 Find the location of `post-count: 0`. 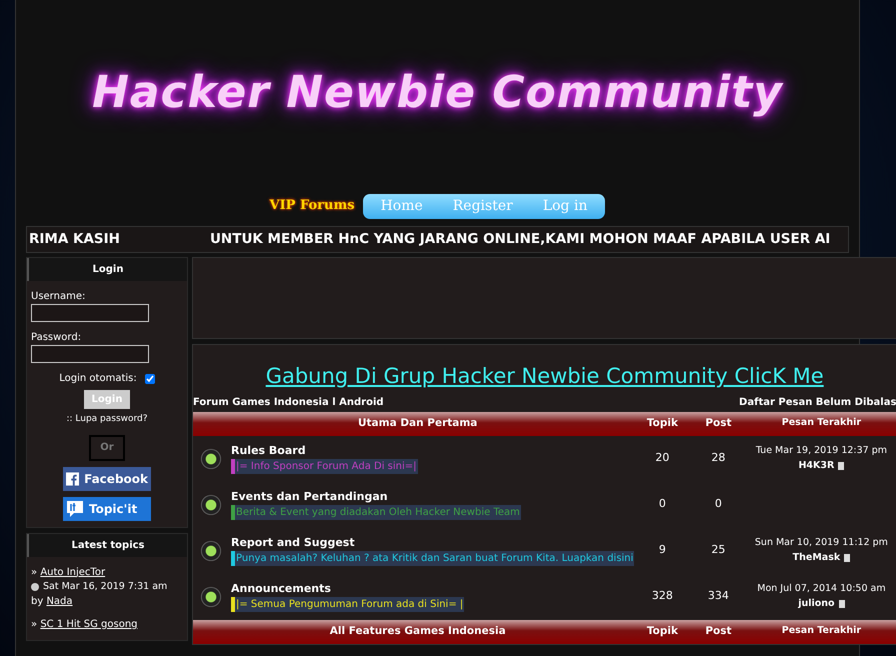

post-count: 0 is located at coordinates (718, 503).